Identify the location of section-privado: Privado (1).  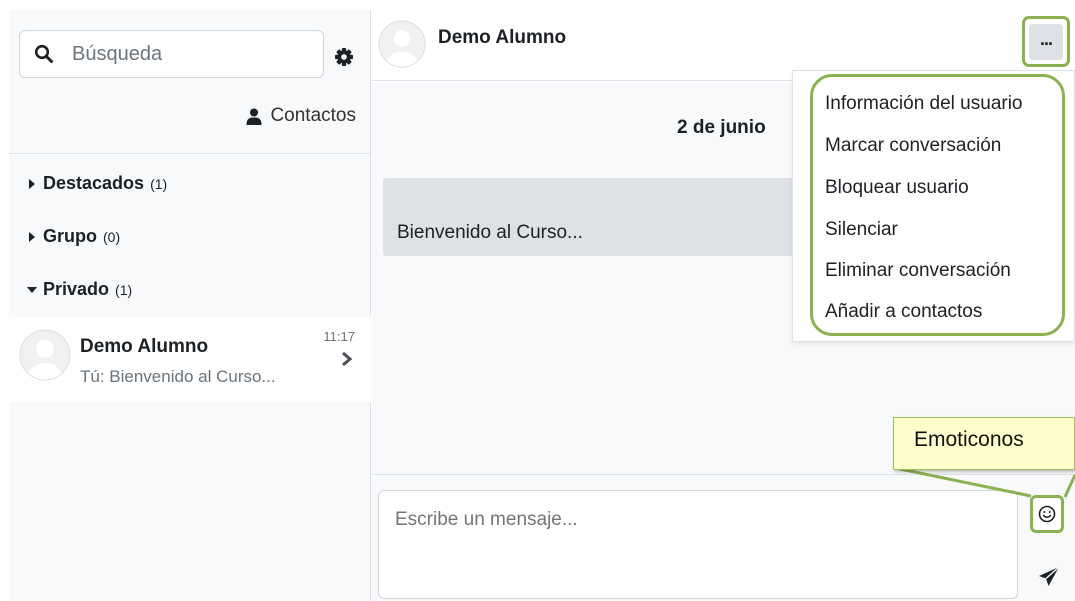
(79, 289).